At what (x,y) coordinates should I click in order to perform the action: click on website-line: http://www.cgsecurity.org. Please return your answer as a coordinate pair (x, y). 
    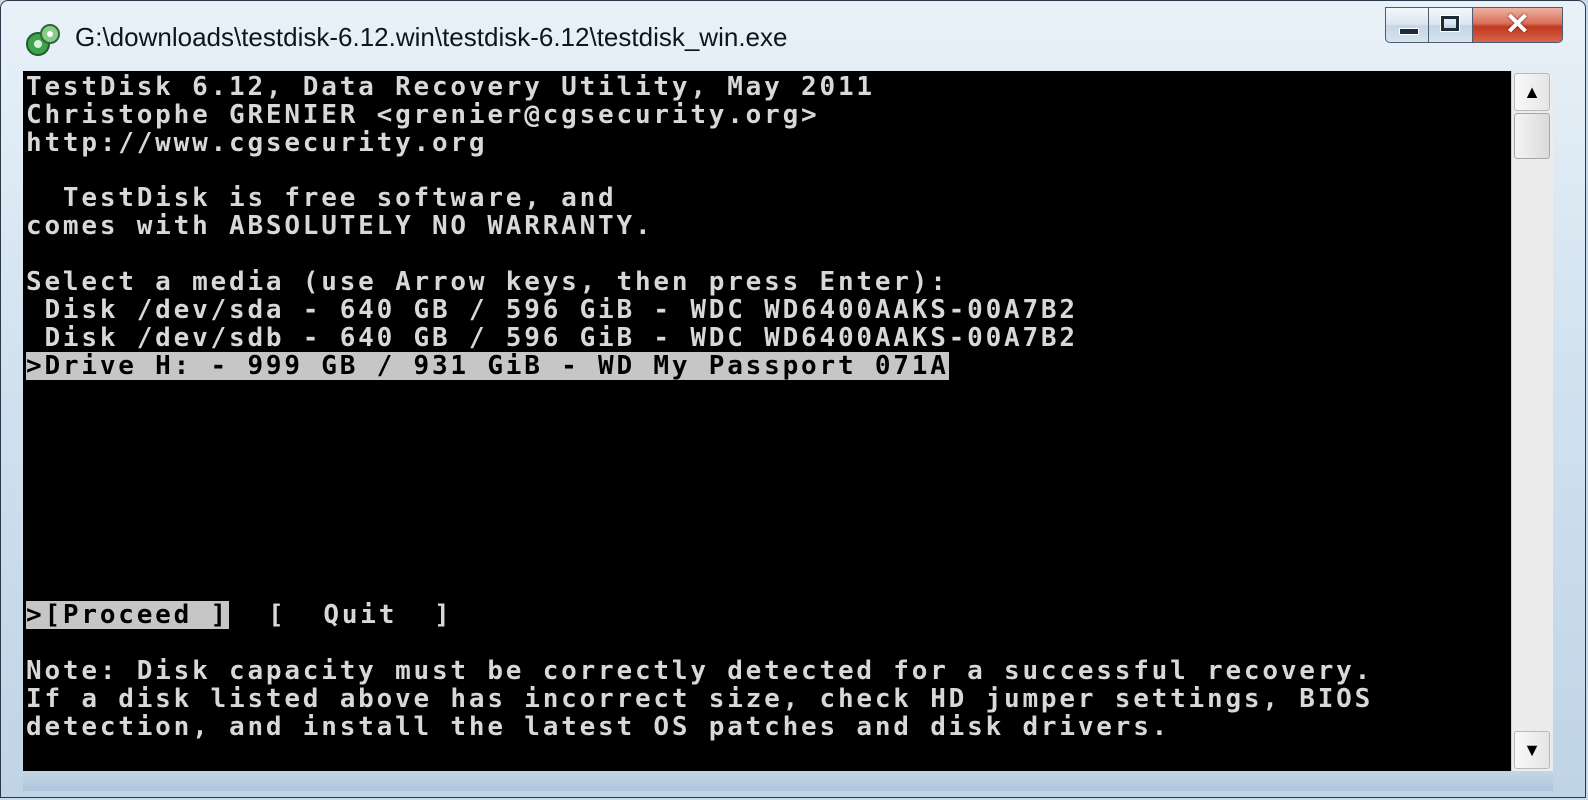
    Looking at the image, I should click on (257, 143).